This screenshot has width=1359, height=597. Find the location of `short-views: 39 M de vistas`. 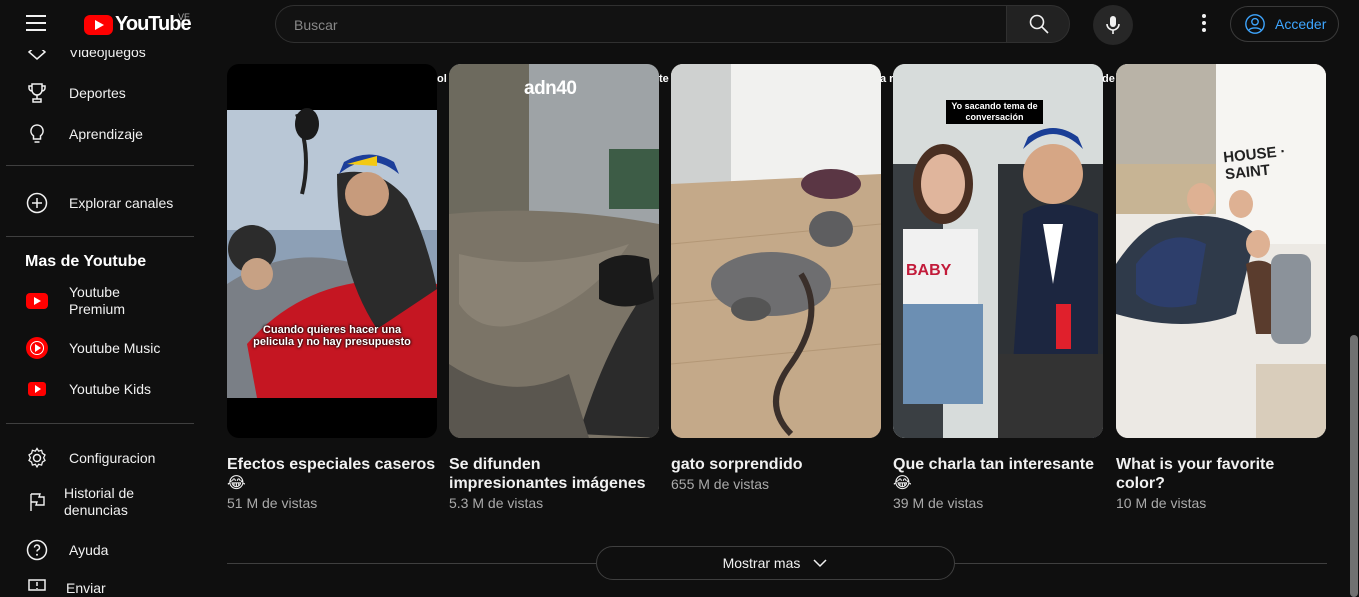

short-views: 39 M de vistas is located at coordinates (938, 503).